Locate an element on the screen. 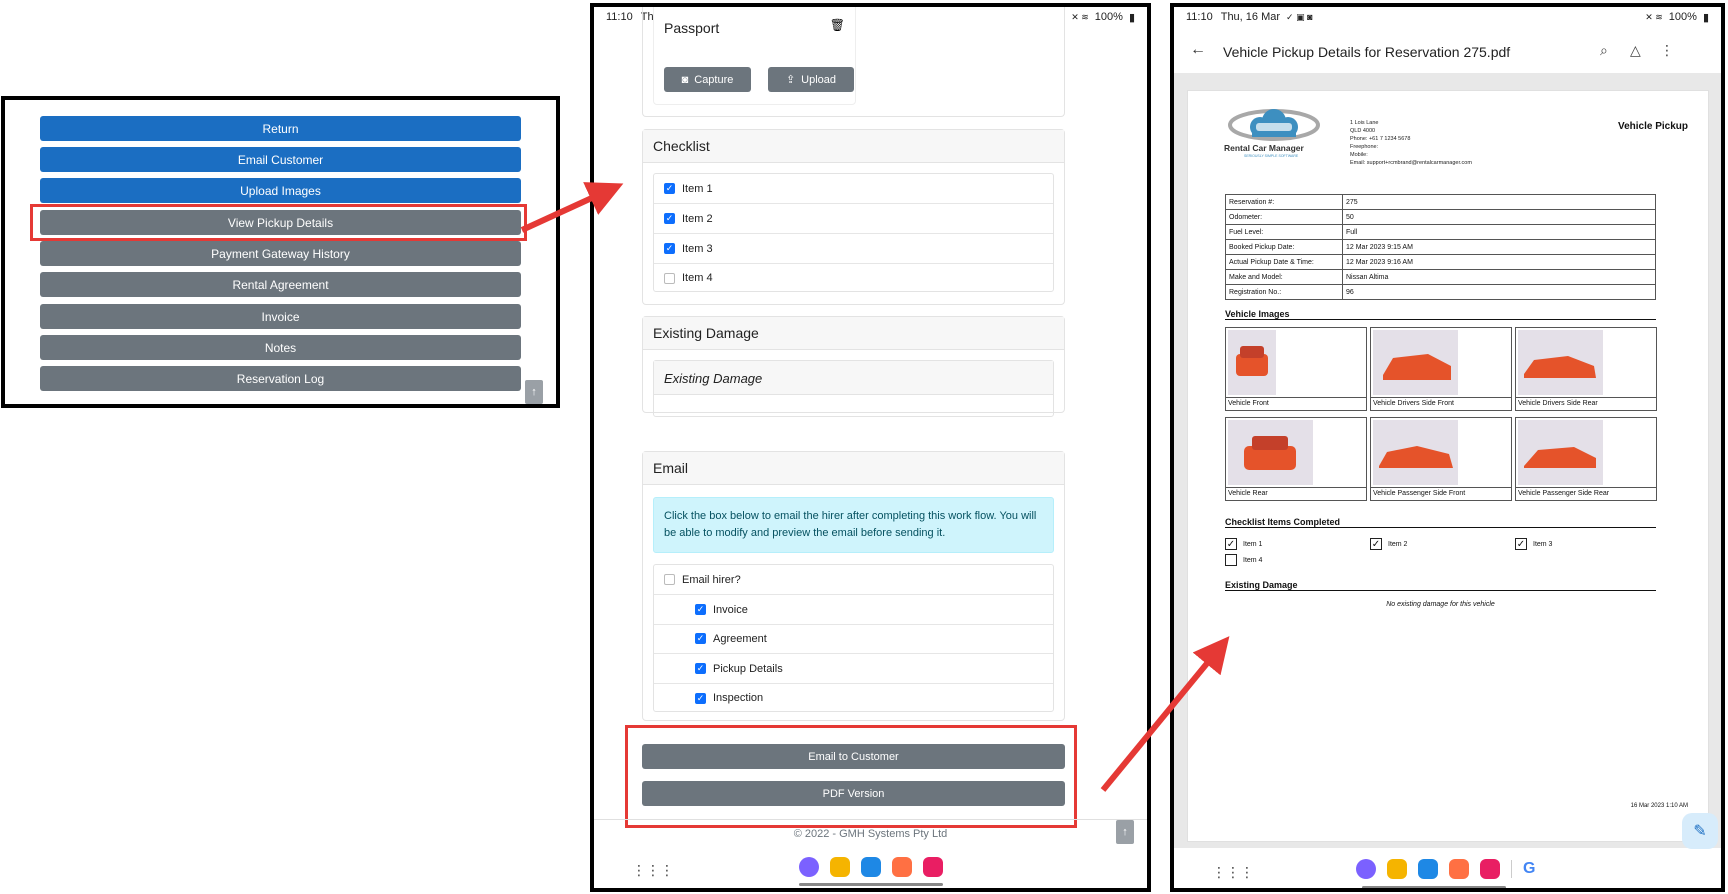 This screenshot has height=894, width=1728. notes-button: Notes is located at coordinates (280, 347).